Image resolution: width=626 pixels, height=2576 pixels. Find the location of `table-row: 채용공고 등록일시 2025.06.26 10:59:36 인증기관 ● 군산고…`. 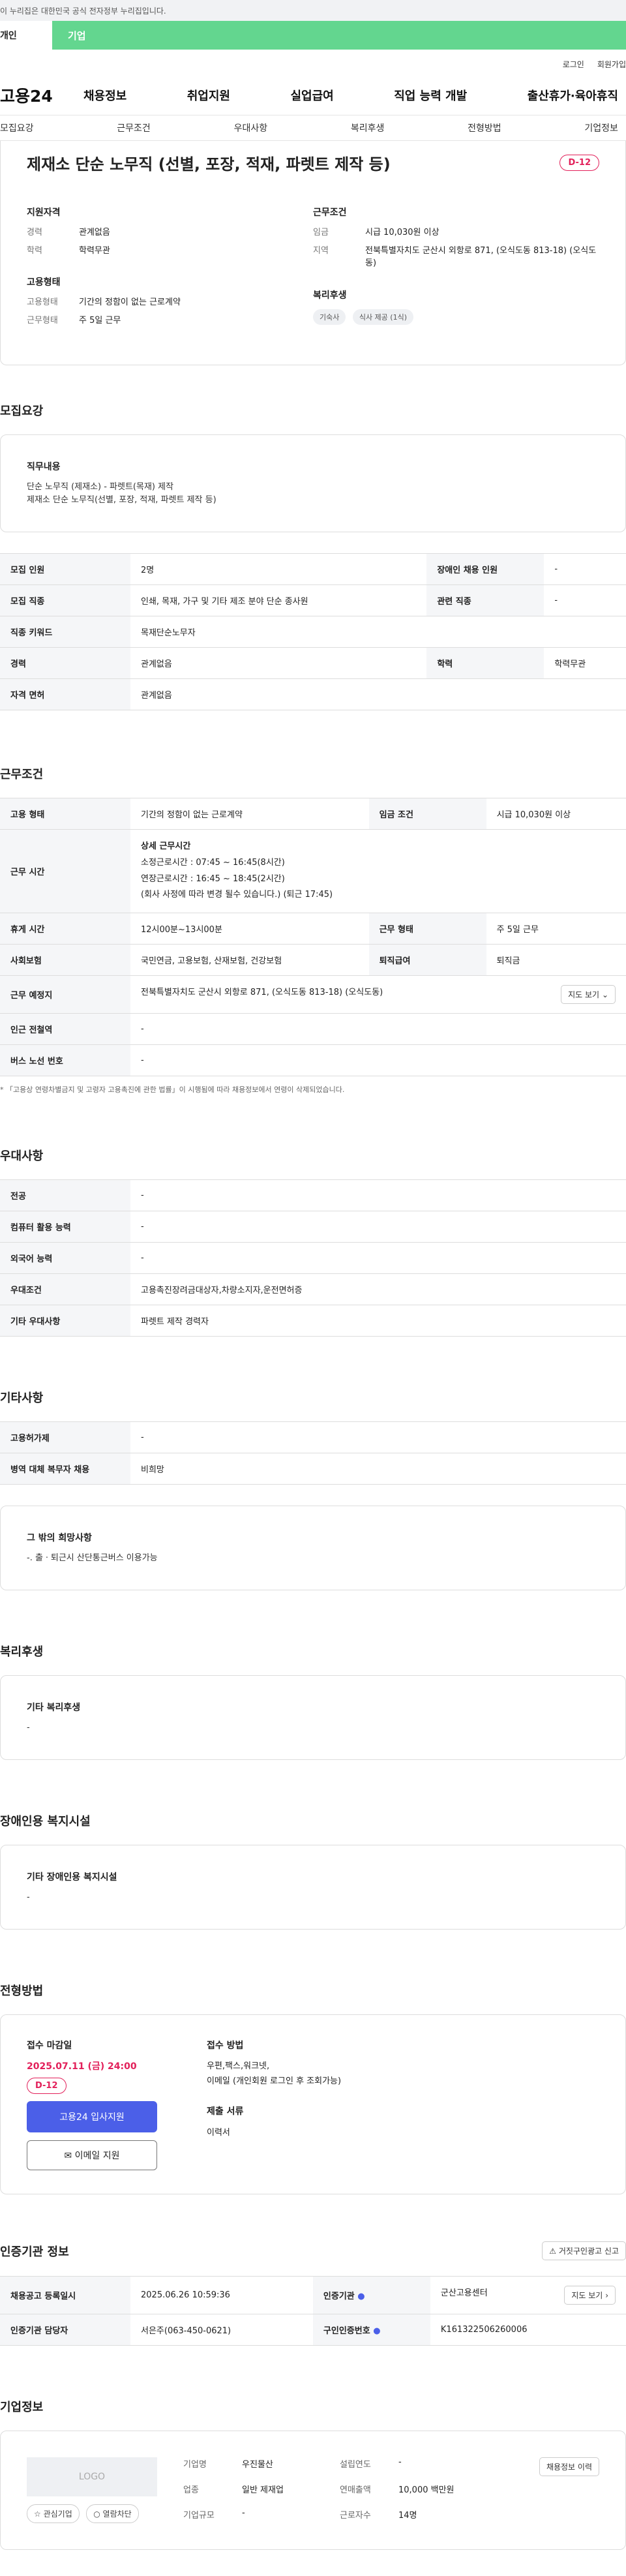

table-row: 채용공고 등록일시 2025.06.26 10:59:36 인증기관 ● 군산고… is located at coordinates (313, 2296).